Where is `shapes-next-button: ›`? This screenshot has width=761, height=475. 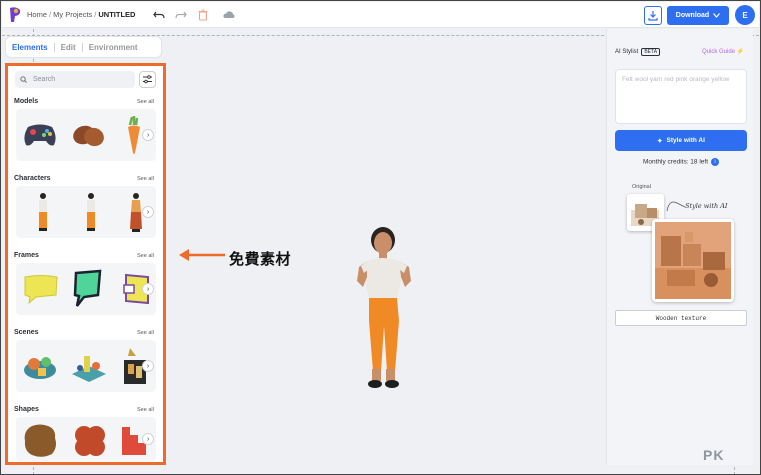
shapes-next-button: › is located at coordinates (148, 439).